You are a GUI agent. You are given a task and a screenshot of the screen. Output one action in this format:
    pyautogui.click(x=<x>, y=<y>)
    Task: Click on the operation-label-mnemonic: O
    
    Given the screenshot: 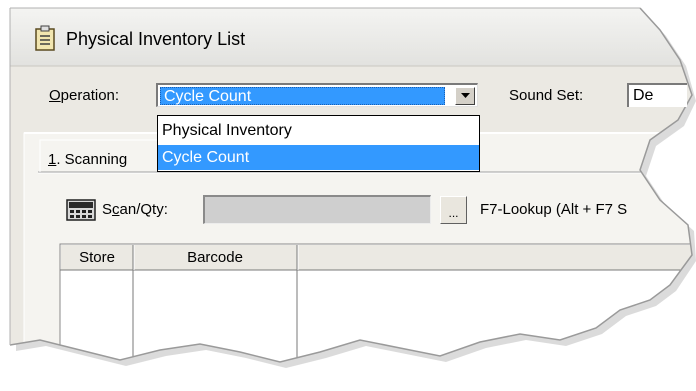 What is the action you would take?
    pyautogui.click(x=55, y=95)
    